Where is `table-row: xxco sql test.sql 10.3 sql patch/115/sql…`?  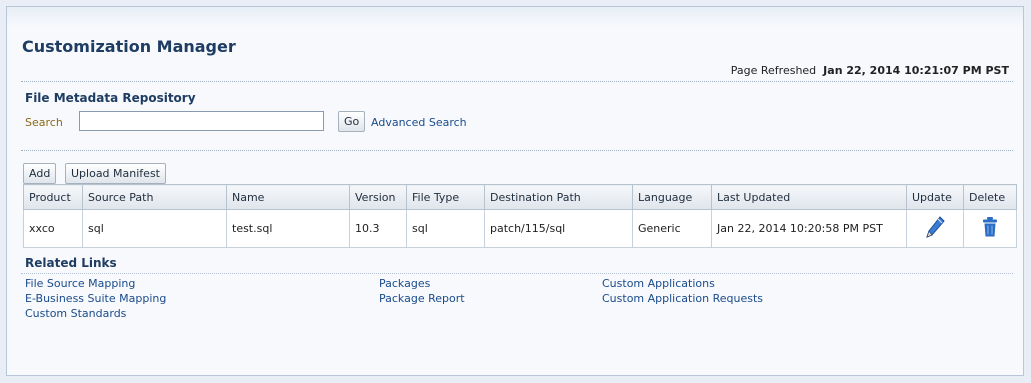
table-row: xxco sql test.sql 10.3 sql patch/115/sql… is located at coordinates (520, 228).